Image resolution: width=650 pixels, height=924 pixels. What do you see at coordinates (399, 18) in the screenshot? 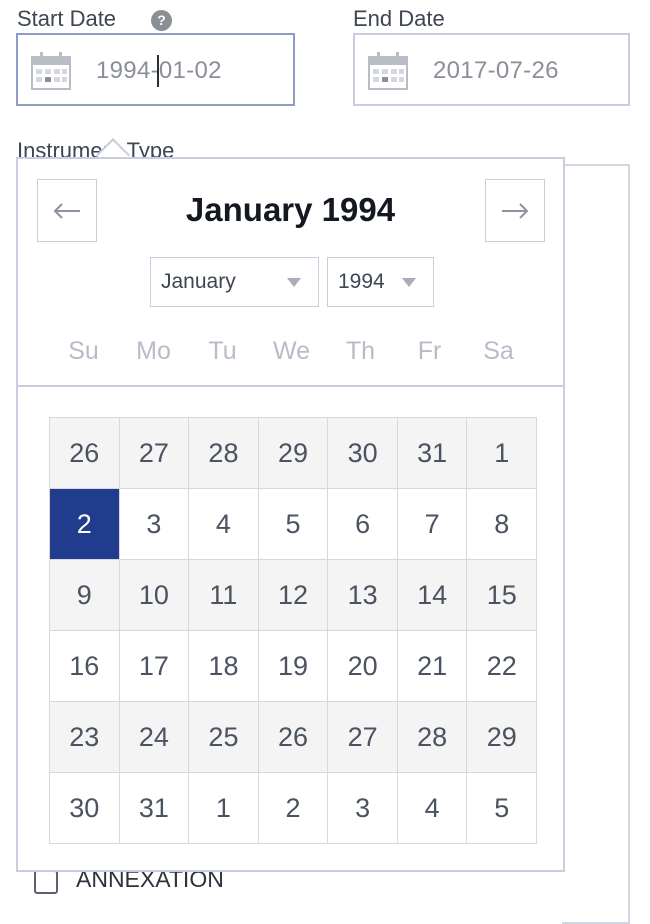
I see `end-date-label: End Date` at bounding box center [399, 18].